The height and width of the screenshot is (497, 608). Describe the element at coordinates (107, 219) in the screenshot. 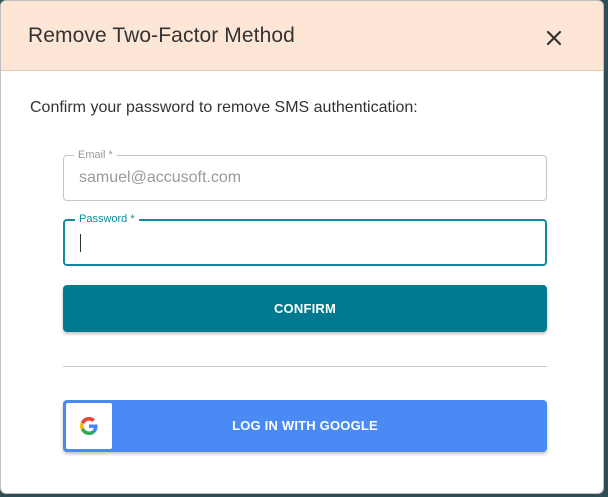

I see `password-label: Password *` at that location.